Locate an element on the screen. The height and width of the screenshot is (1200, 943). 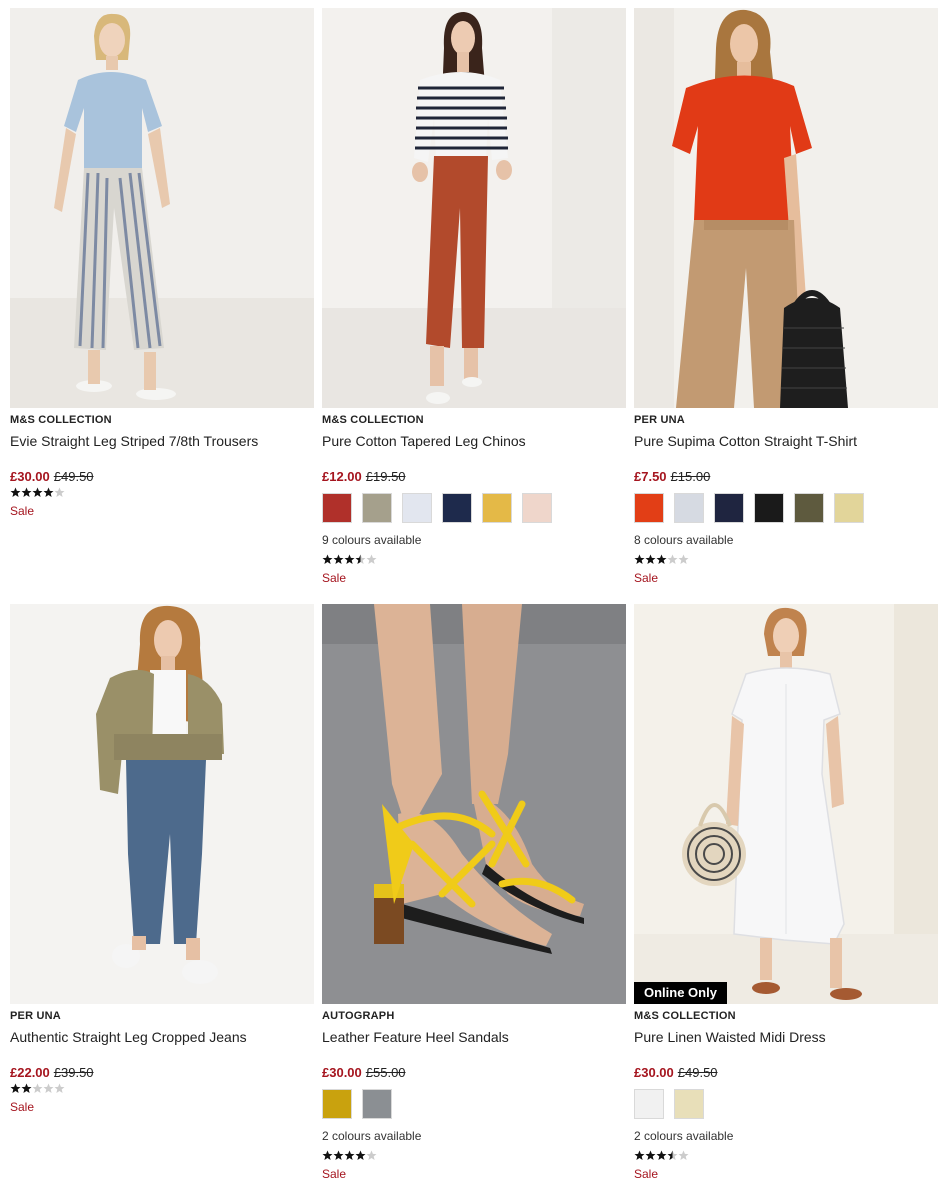
product-title-link: Evie Straight Leg Striped 7/8th Trousers is located at coordinates (162, 441).